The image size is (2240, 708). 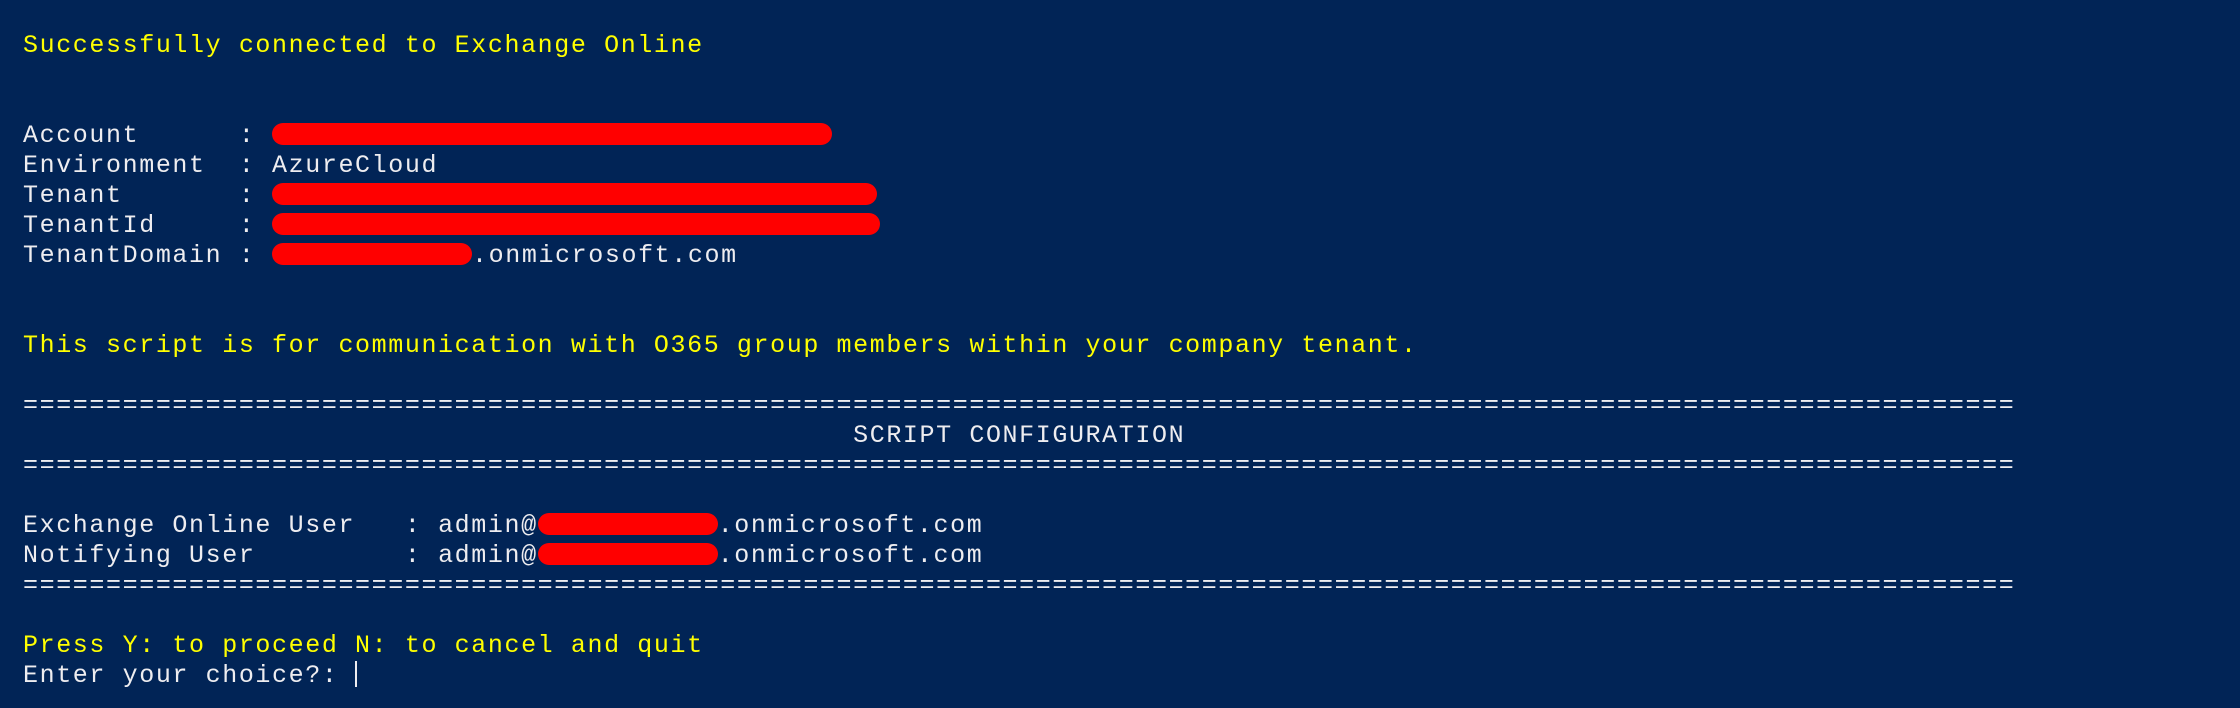 I want to click on config-title: SCRIPT CONFIGURATION, so click(x=604, y=435).